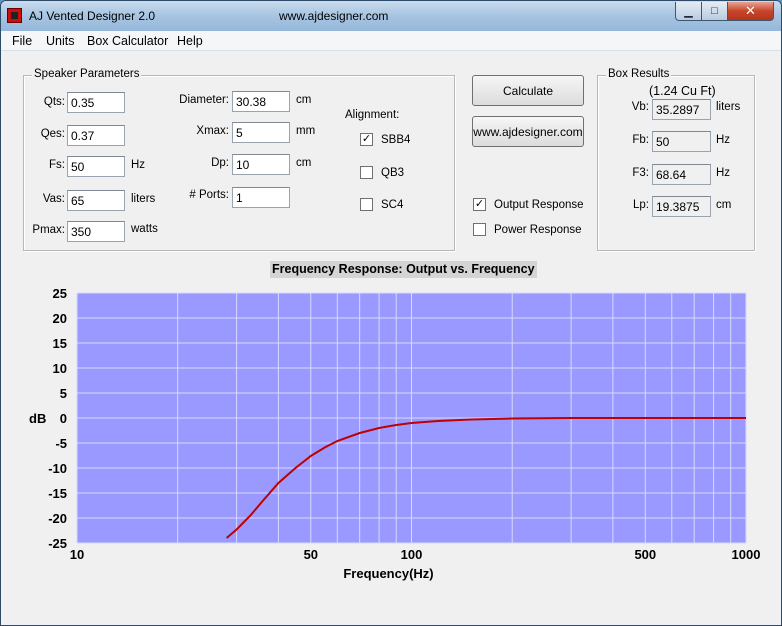  I want to click on fb-unit: Hz, so click(723, 140).